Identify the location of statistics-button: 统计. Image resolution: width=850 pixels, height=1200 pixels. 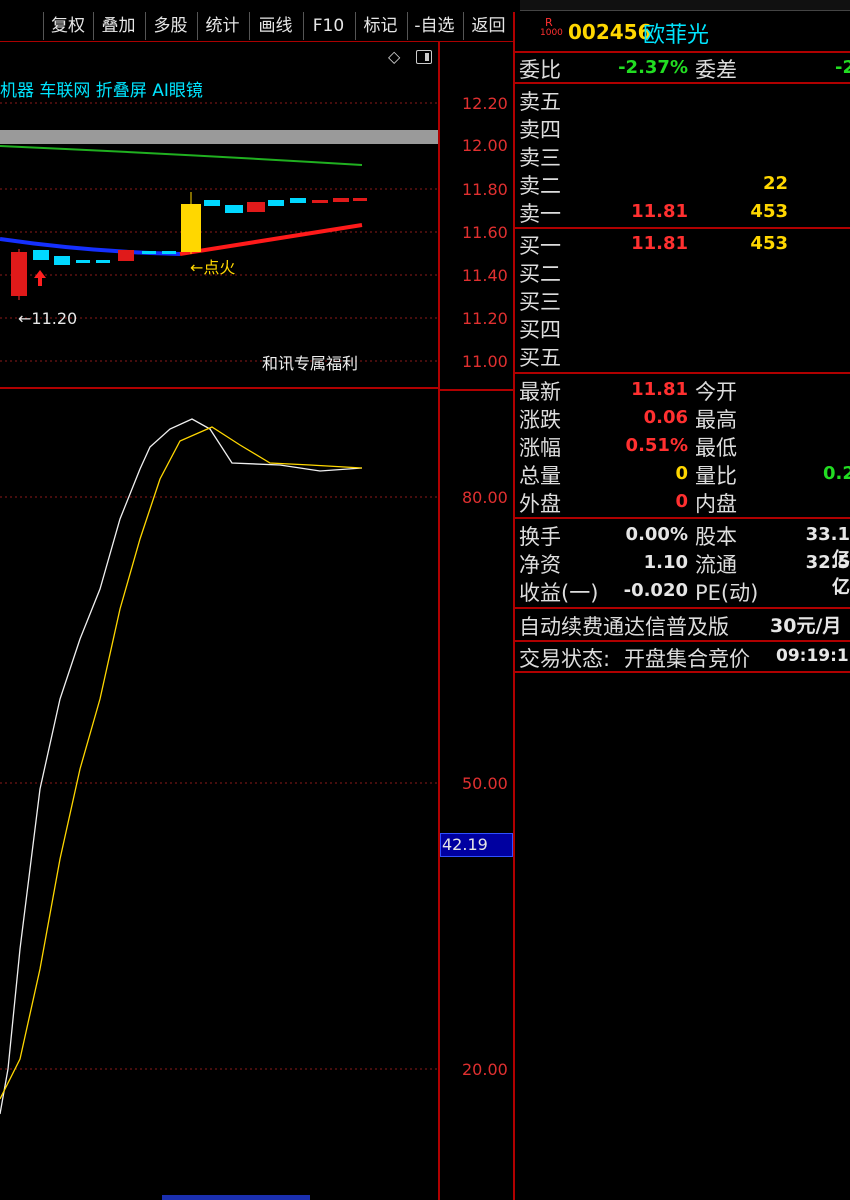
(222, 26).